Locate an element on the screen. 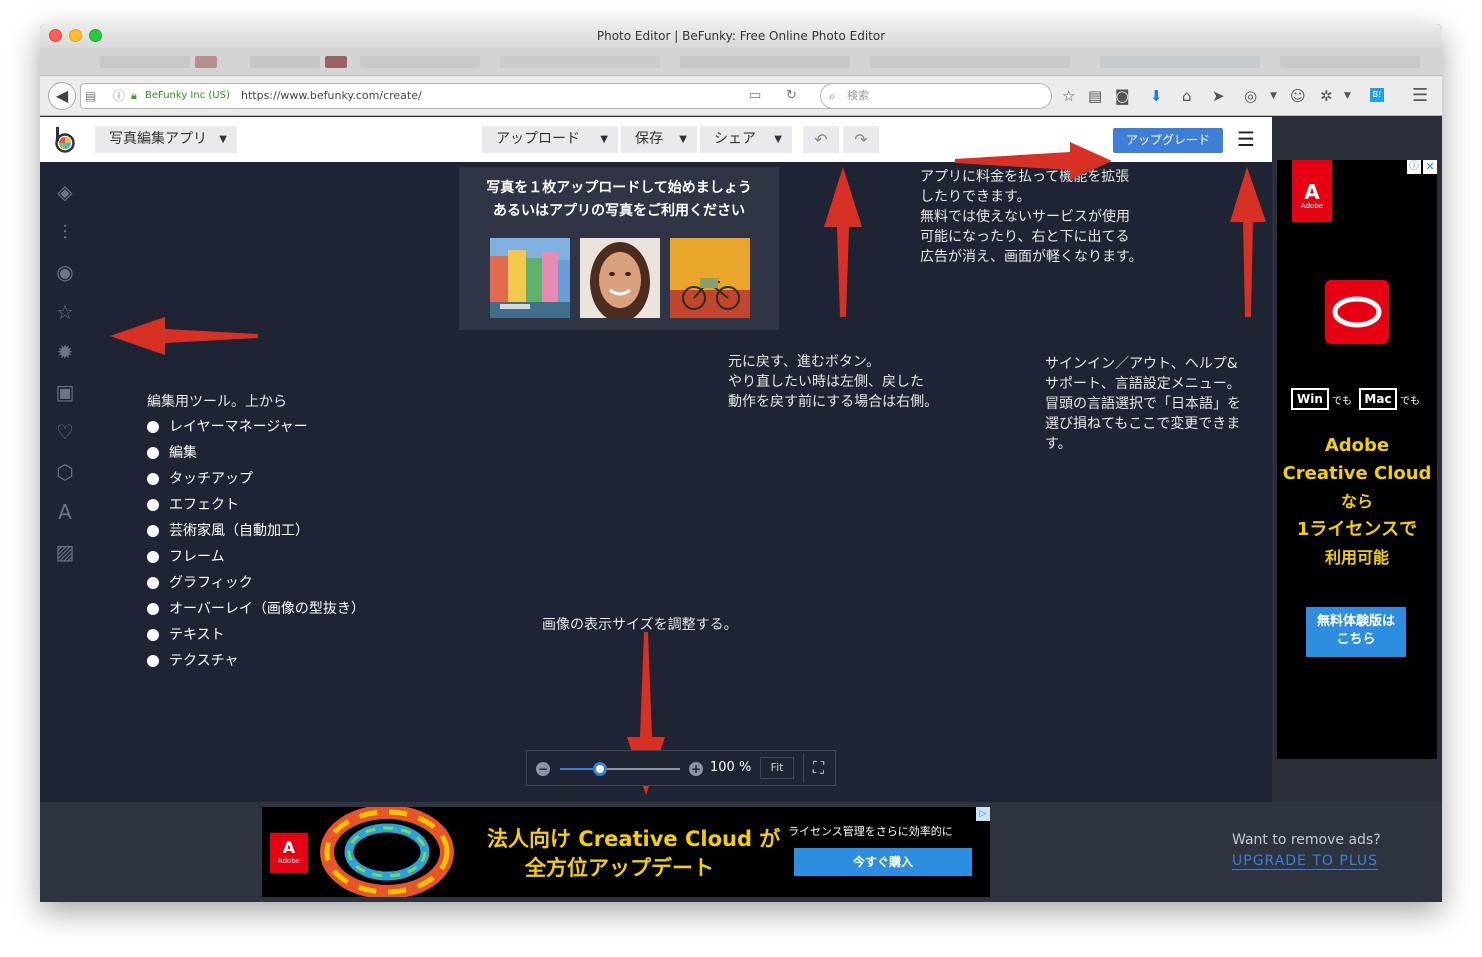 The width and height of the screenshot is (1482, 957). send-icon: ➤ is located at coordinates (1218, 96).